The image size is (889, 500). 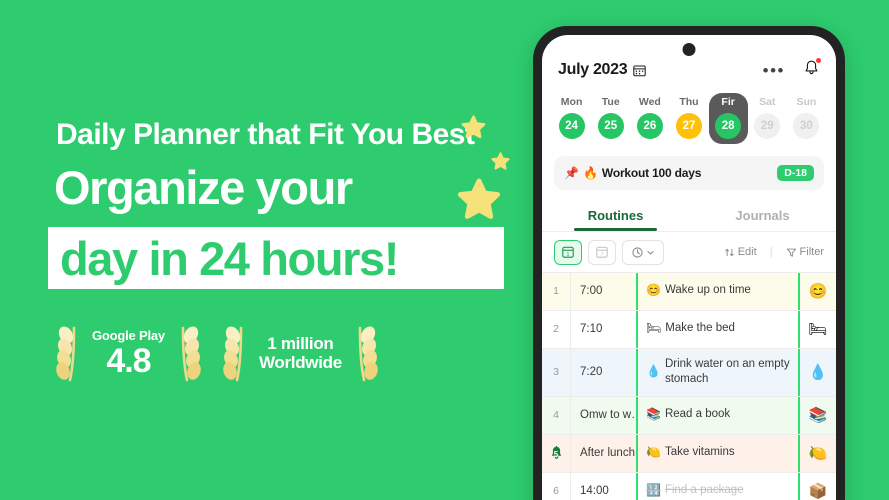 I want to click on more-options-icon: •••, so click(x=774, y=70).